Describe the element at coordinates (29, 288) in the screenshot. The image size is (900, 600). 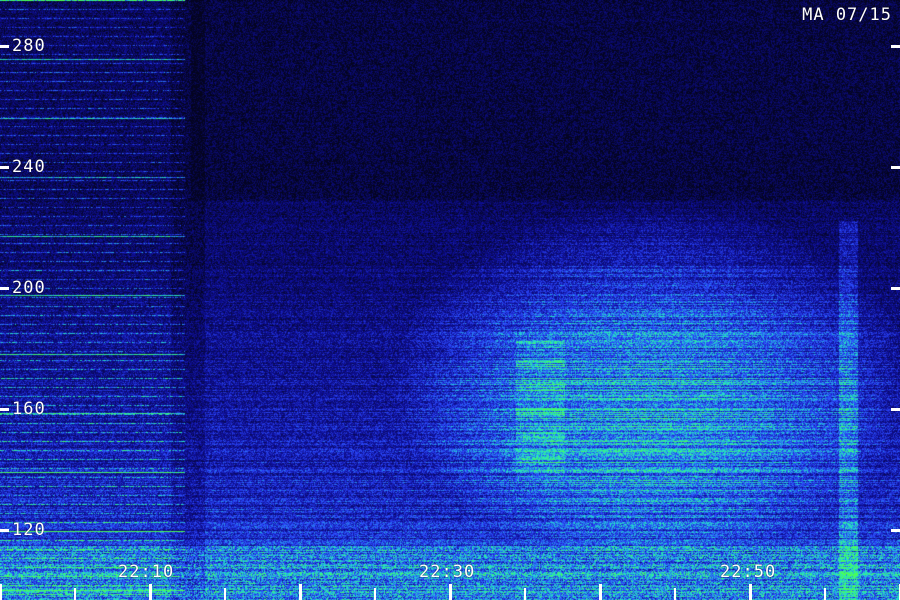
I see `y-tick-label-200: 200` at that location.